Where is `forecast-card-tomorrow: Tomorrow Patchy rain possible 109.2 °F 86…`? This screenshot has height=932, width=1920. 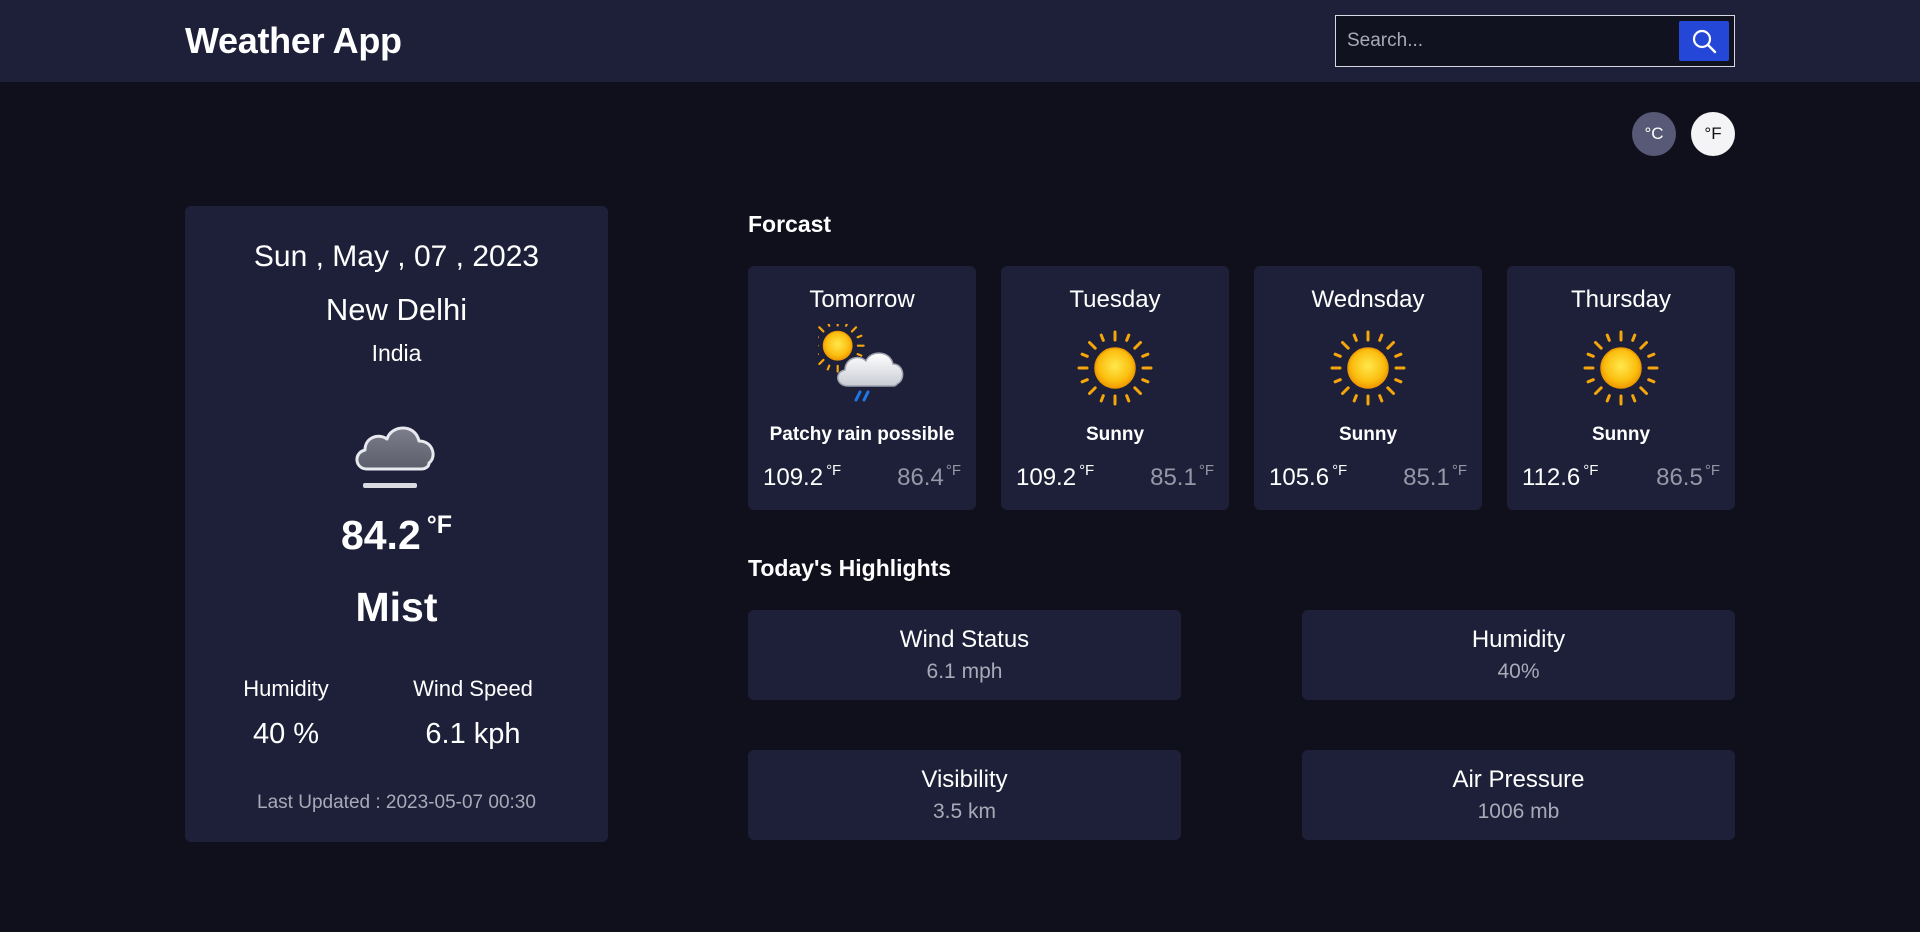 forecast-card-tomorrow: Tomorrow Patchy rain possible 109.2 °F 86… is located at coordinates (862, 388).